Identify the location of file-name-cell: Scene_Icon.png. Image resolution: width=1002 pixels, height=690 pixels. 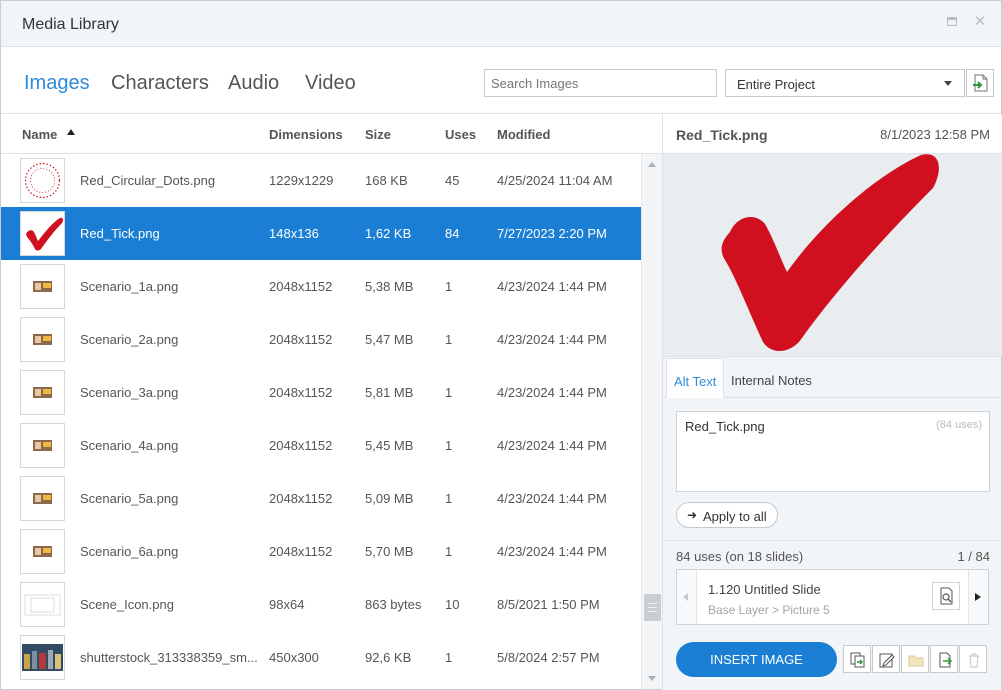
(127, 604).